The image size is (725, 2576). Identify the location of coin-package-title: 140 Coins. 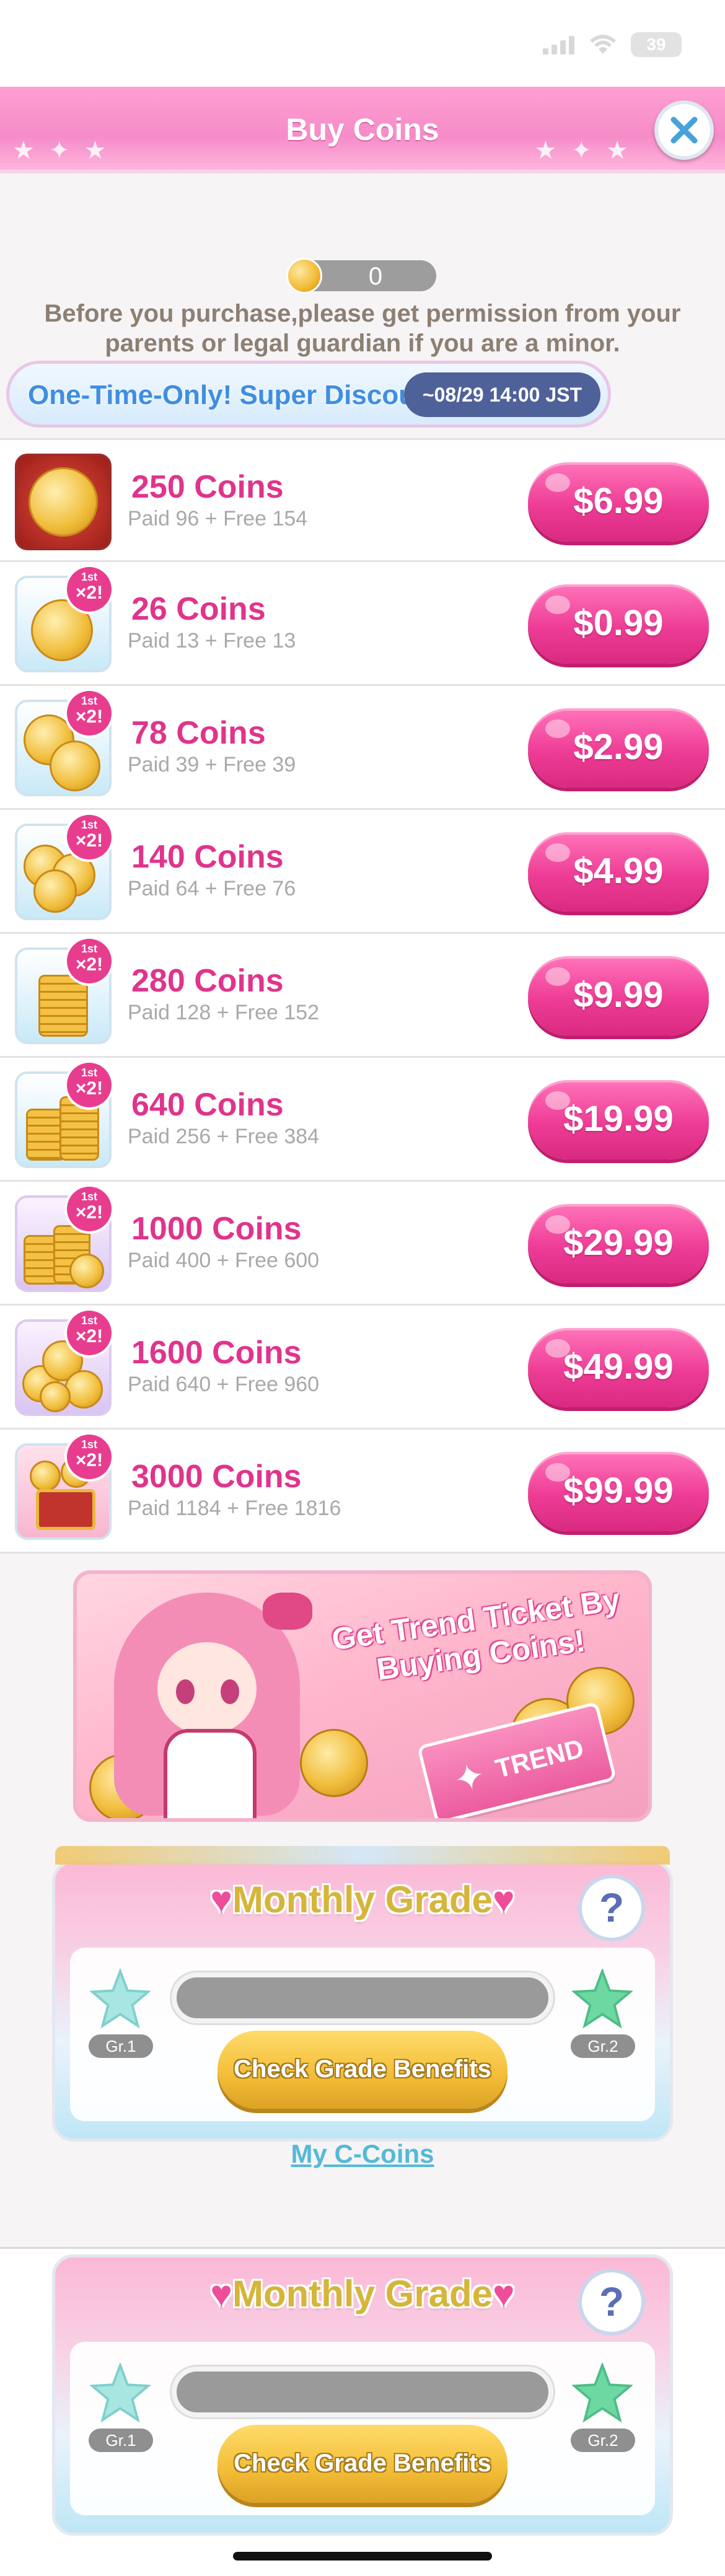
(207, 857).